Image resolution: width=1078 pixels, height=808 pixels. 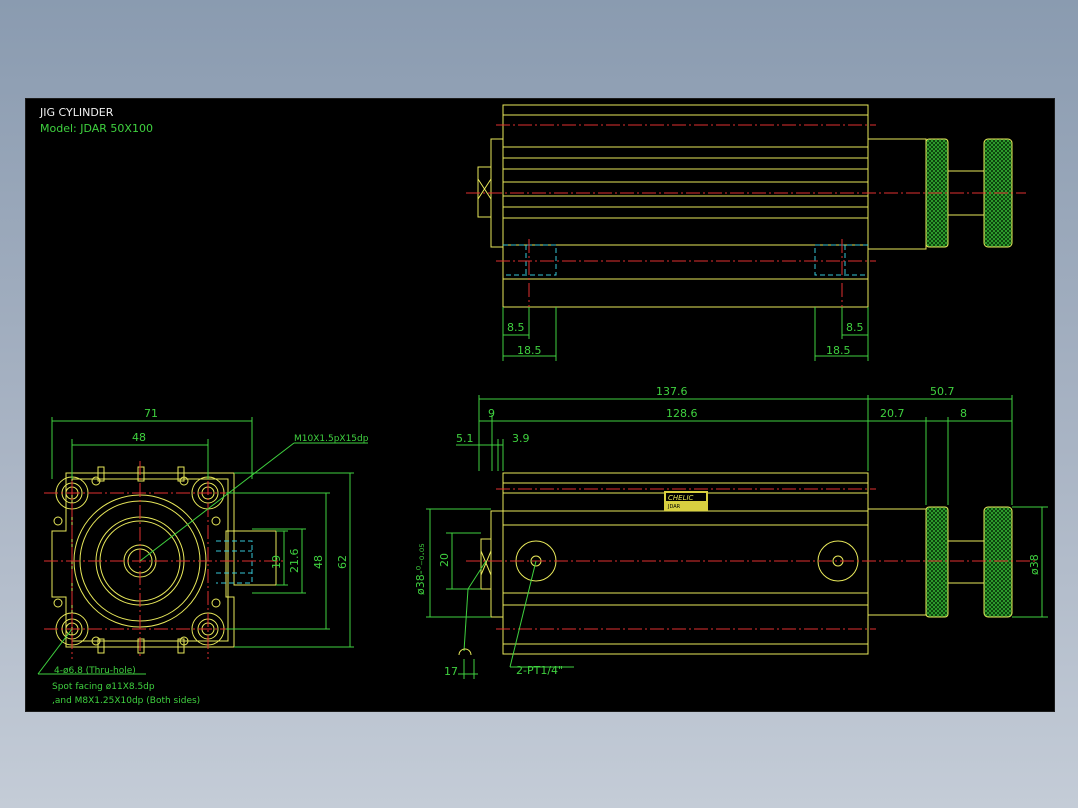 What do you see at coordinates (685, 206) in the screenshot?
I see `top-body-outline` at bounding box center [685, 206].